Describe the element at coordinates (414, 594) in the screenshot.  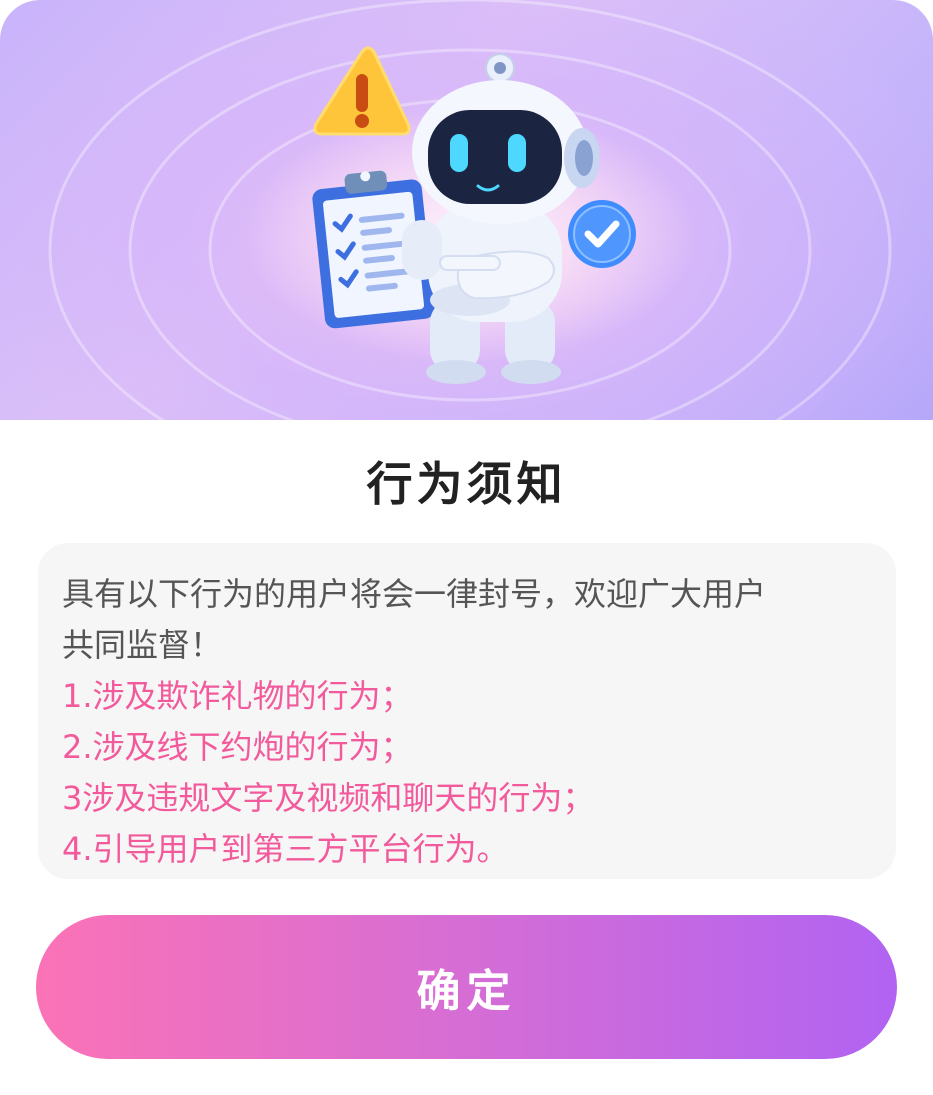
I see `intro-text-line-1: 具有以下行为的用户将会一律封号，欢迎广大用户` at that location.